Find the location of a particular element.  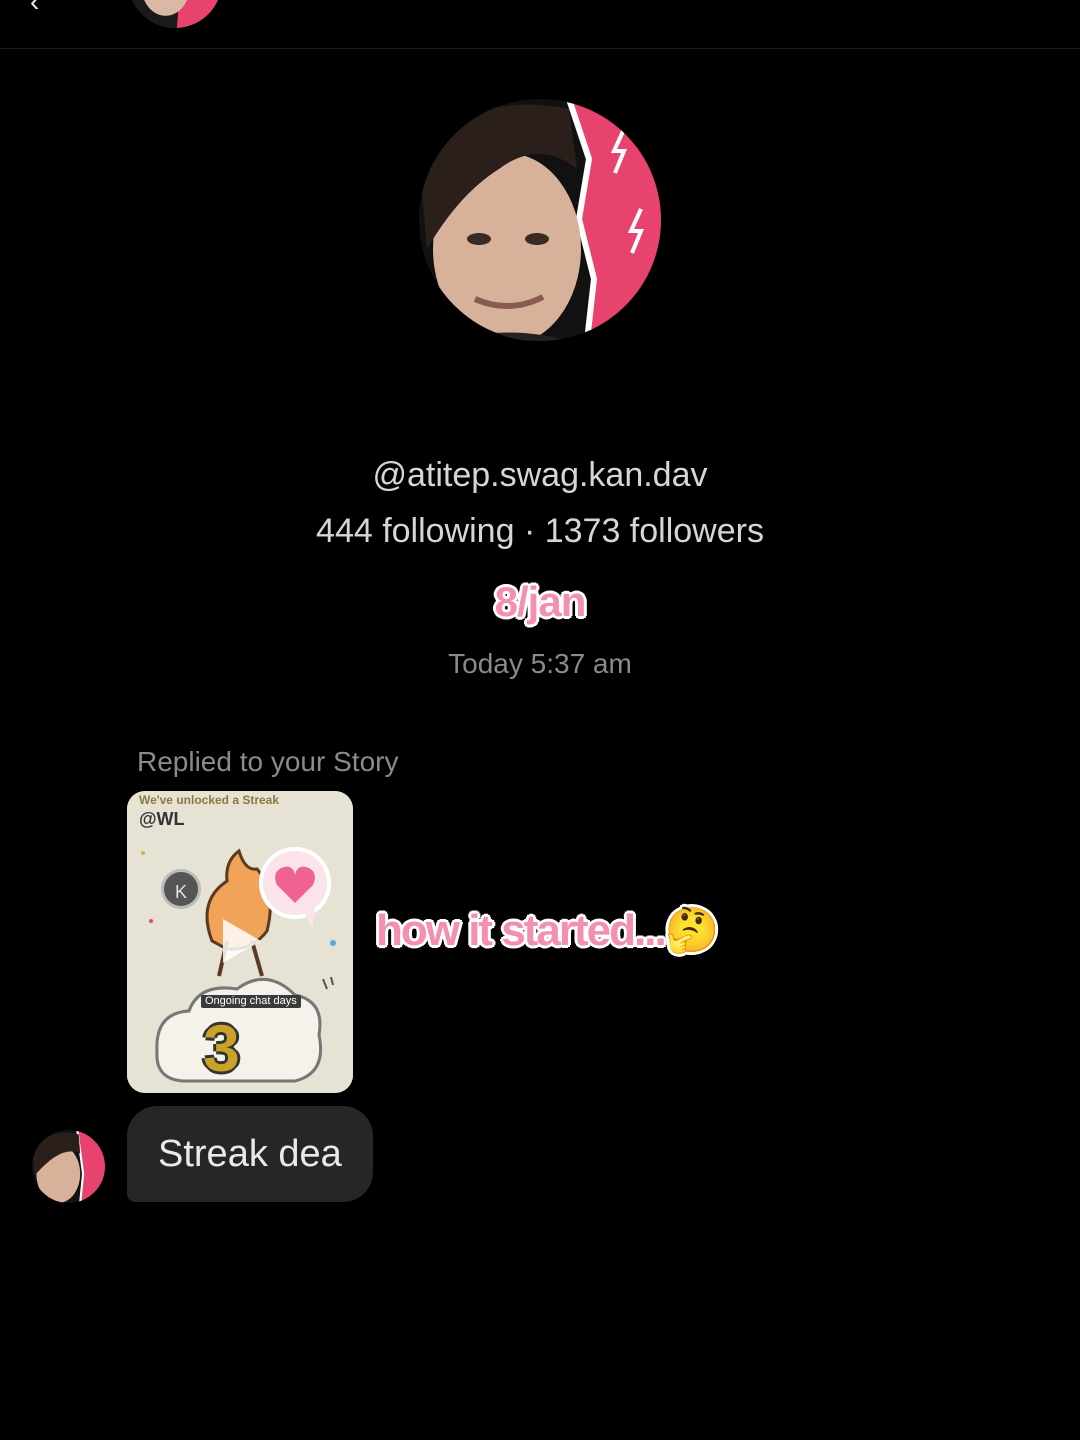

back-arrow-icon: ‹ is located at coordinates (45, 8).